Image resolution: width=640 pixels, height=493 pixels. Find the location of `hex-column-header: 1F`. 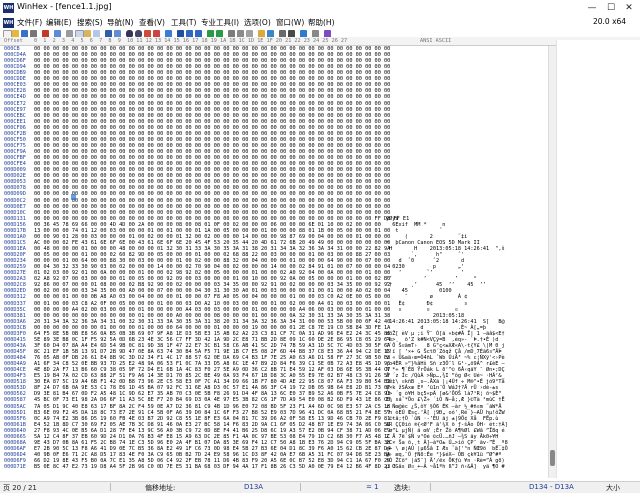

hex-column-header: 1F is located at coordinates (269, 41).